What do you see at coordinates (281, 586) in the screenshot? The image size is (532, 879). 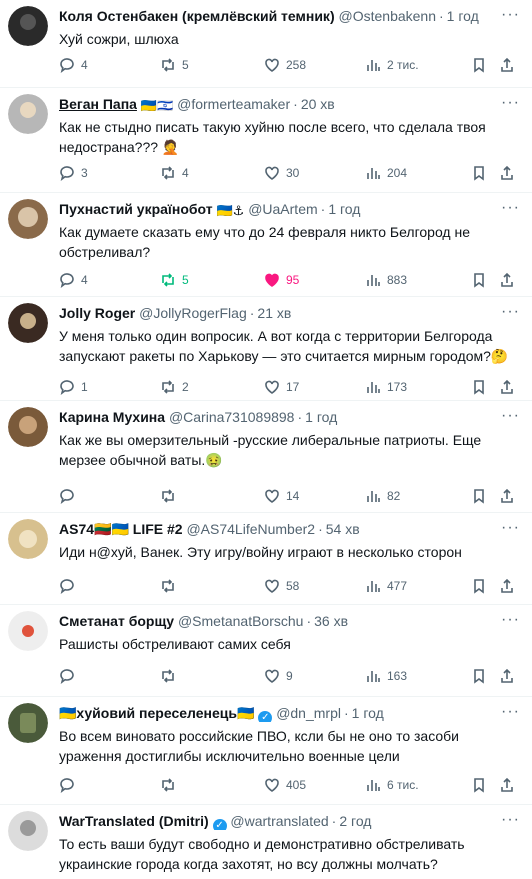 I see `like-button: 58` at bounding box center [281, 586].